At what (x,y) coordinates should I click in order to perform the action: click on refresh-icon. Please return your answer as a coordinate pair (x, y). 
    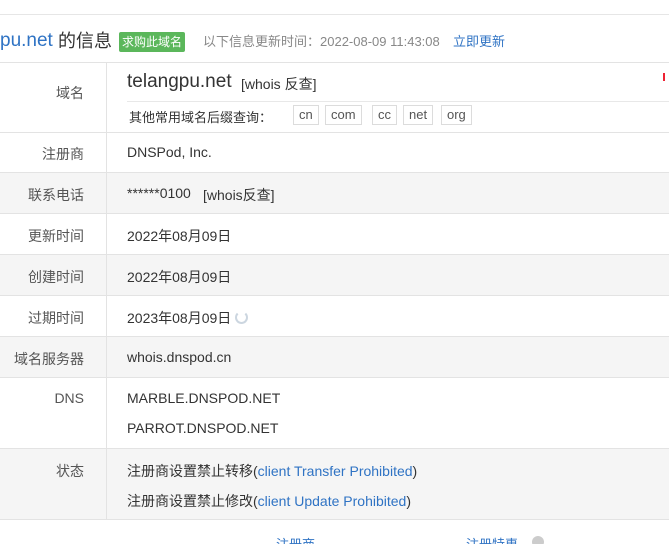
    Looking at the image, I should click on (242, 317).